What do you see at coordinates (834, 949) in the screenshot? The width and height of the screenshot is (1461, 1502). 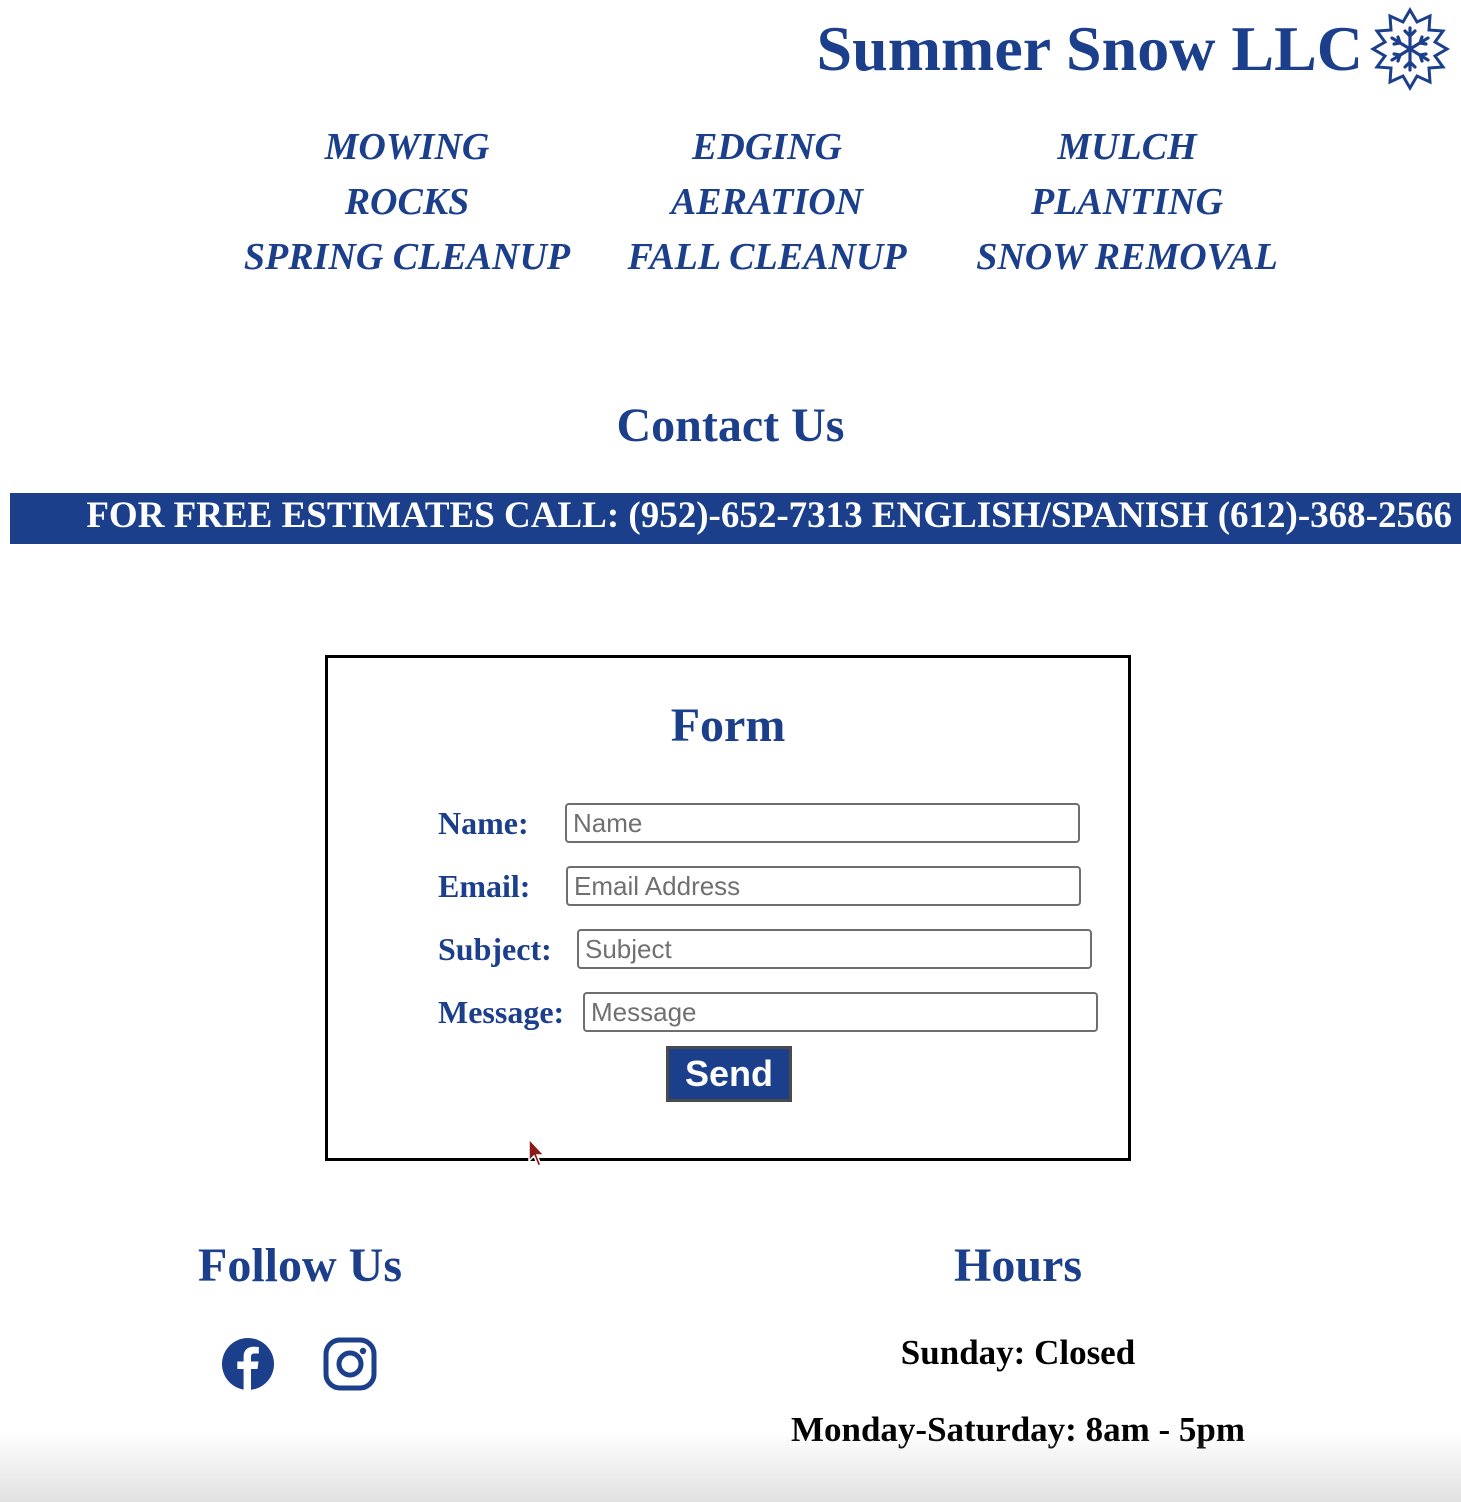 I see `subject-input` at bounding box center [834, 949].